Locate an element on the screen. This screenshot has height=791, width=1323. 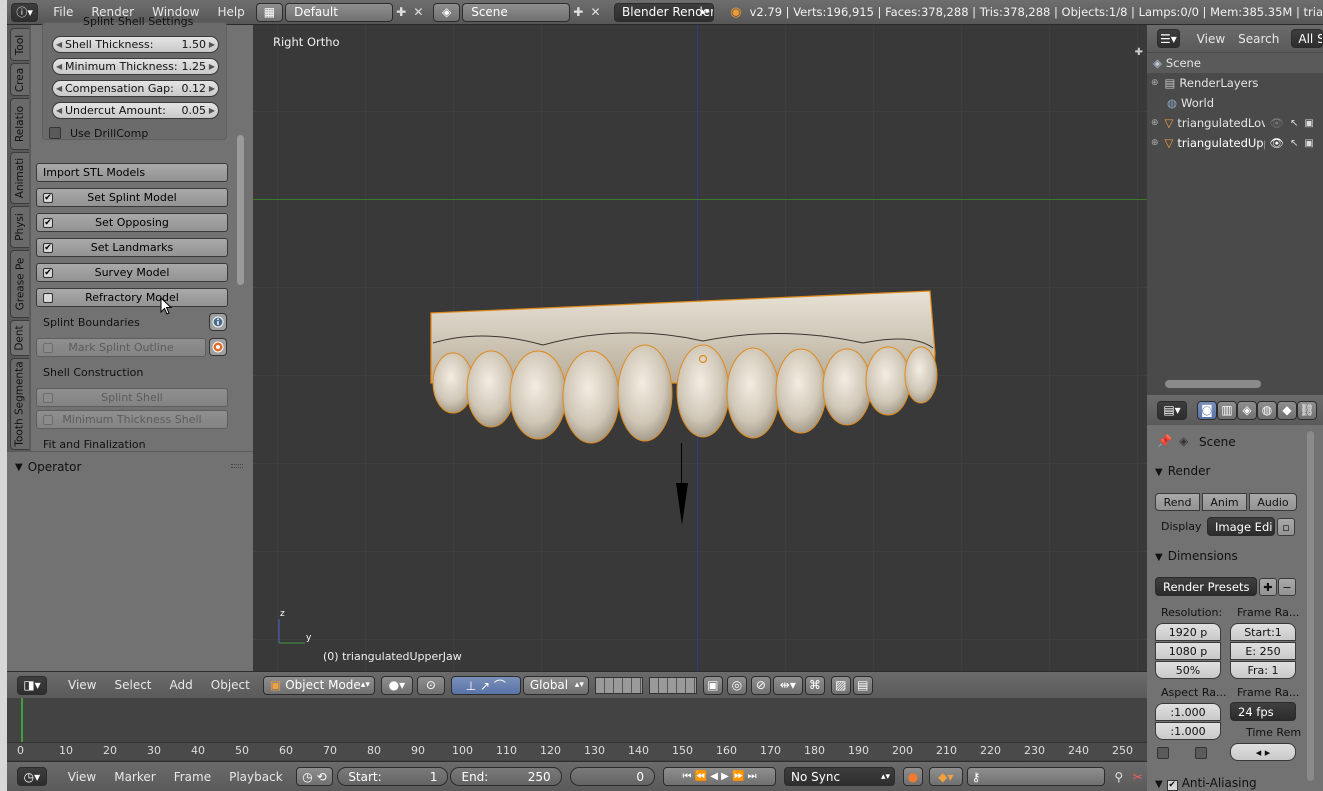
screen-layout-field: Default is located at coordinates (339, 12).